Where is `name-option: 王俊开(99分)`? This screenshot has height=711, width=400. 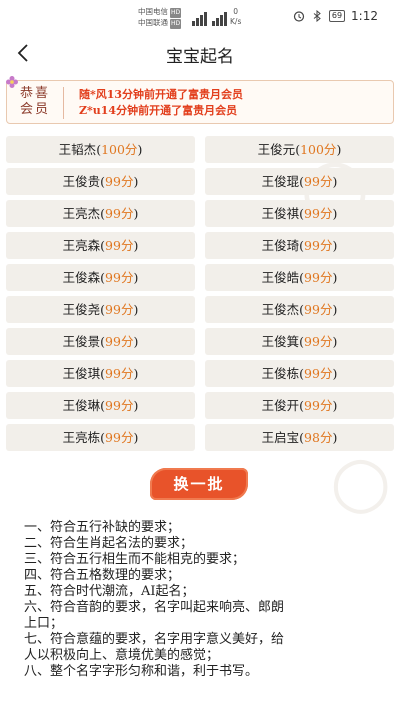
name-option: 王俊开(99分) is located at coordinates (299, 405).